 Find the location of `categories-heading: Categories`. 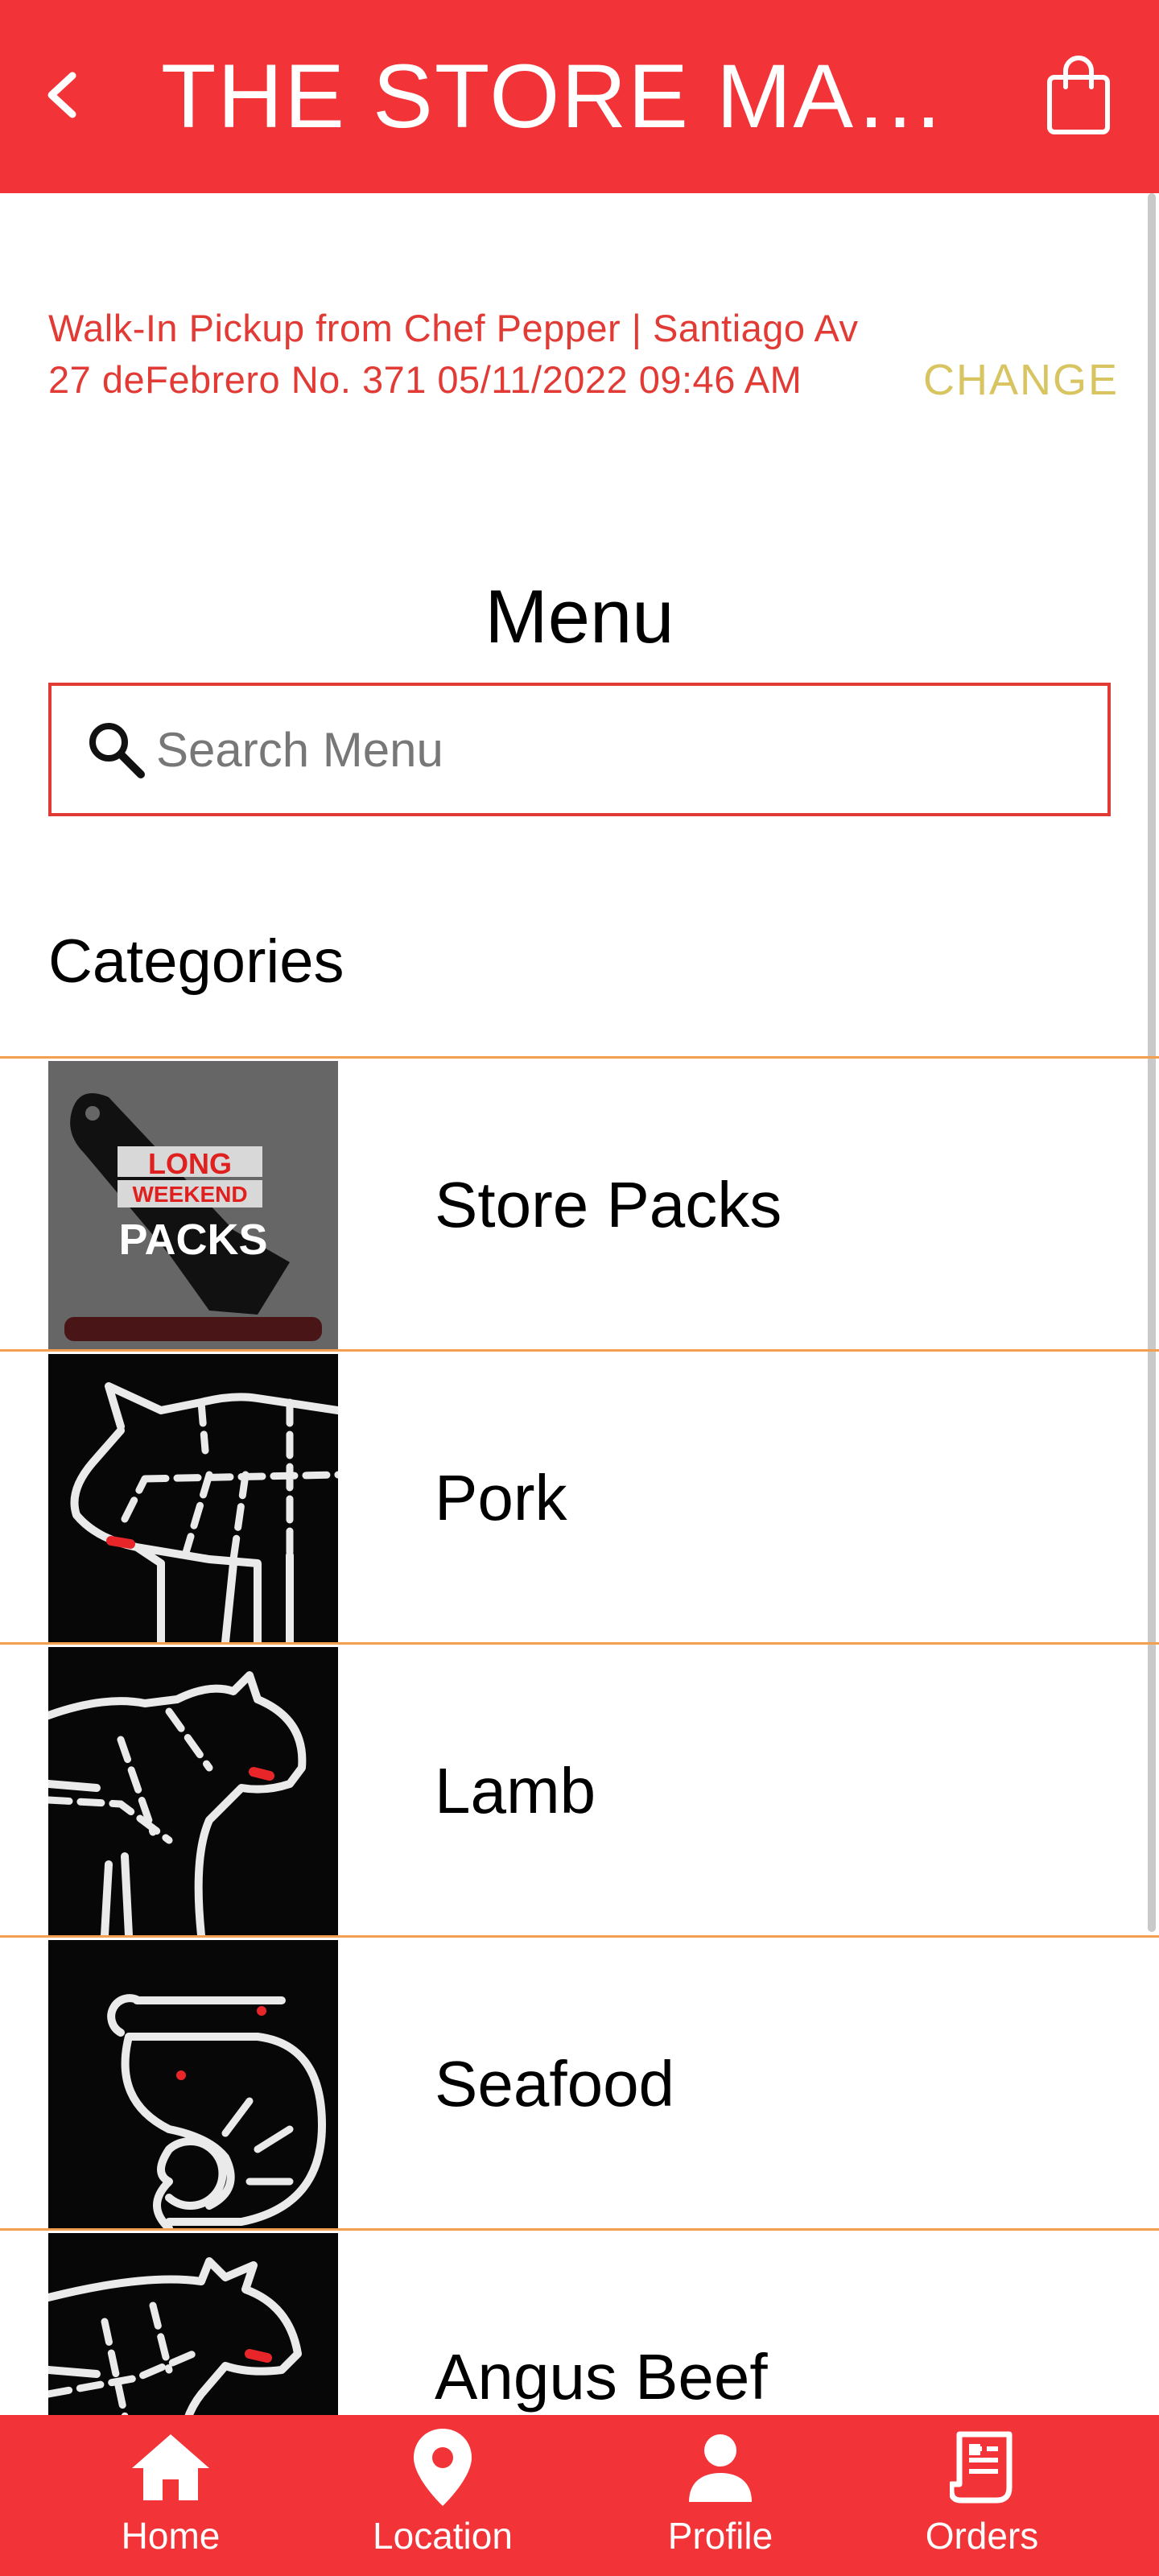

categories-heading: Categories is located at coordinates (196, 961).